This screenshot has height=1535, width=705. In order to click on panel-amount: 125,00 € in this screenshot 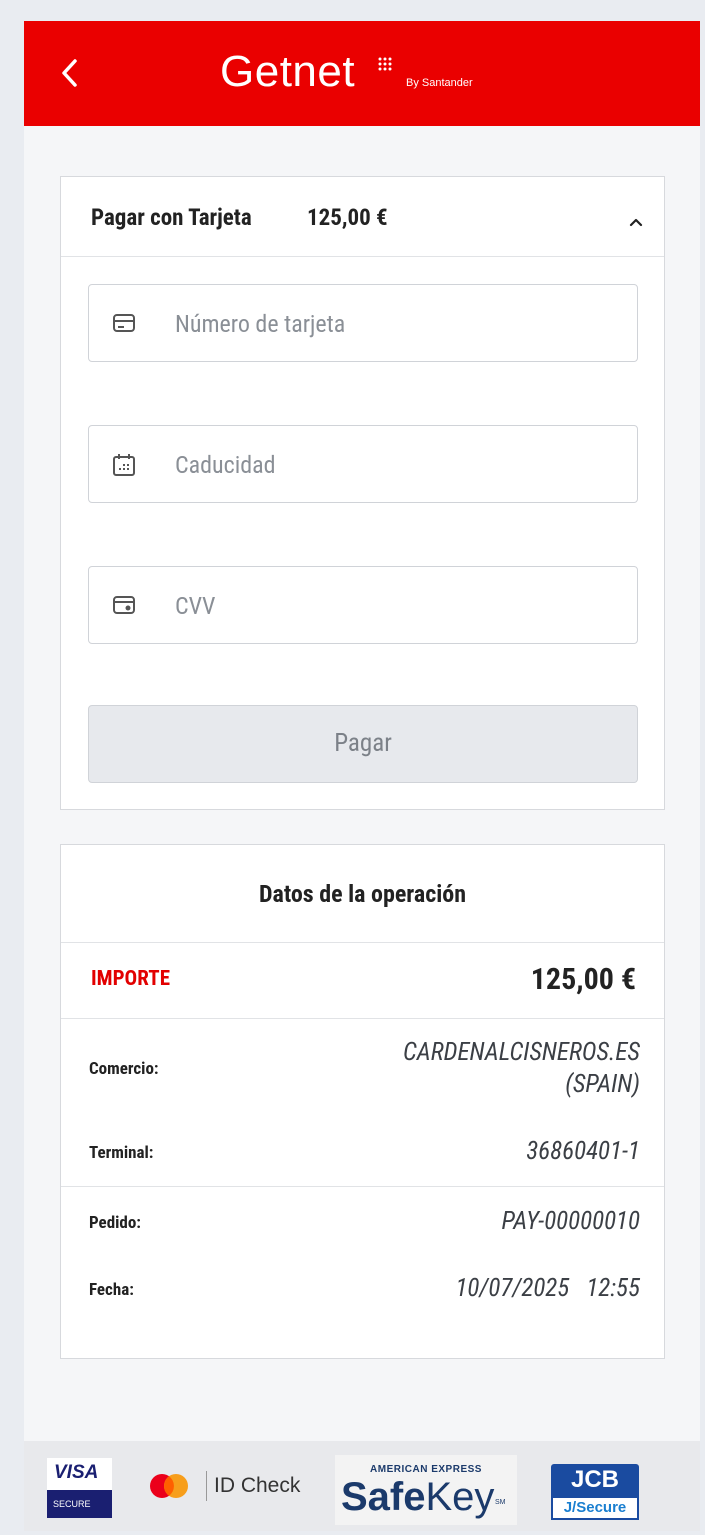, I will do `click(347, 217)`.